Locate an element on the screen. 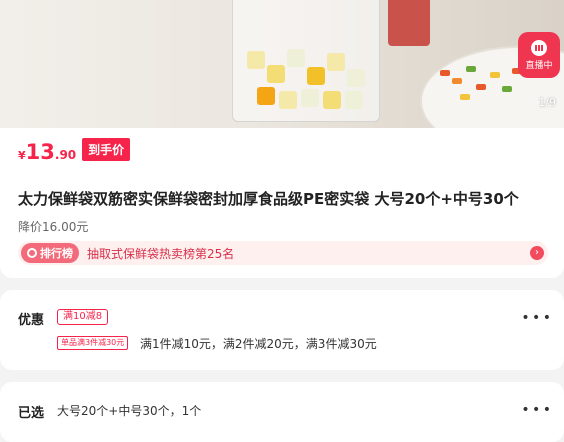 This screenshot has width=564, height=442. original-price: 降价16.00元 is located at coordinates (53, 227).